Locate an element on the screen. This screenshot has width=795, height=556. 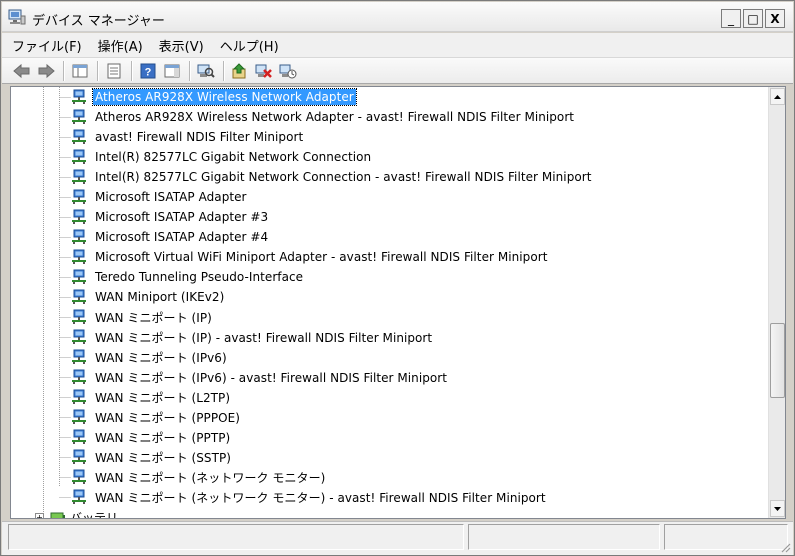
vertical-scrollbar is located at coordinates (776, 302).